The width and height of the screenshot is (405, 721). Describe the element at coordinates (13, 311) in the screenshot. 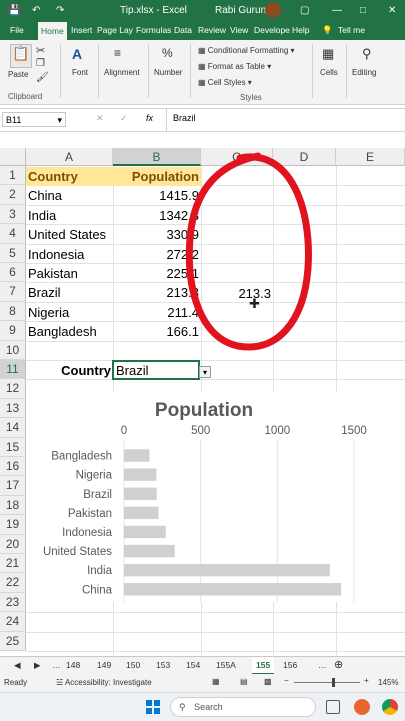

I see `row-header-8: 8` at that location.